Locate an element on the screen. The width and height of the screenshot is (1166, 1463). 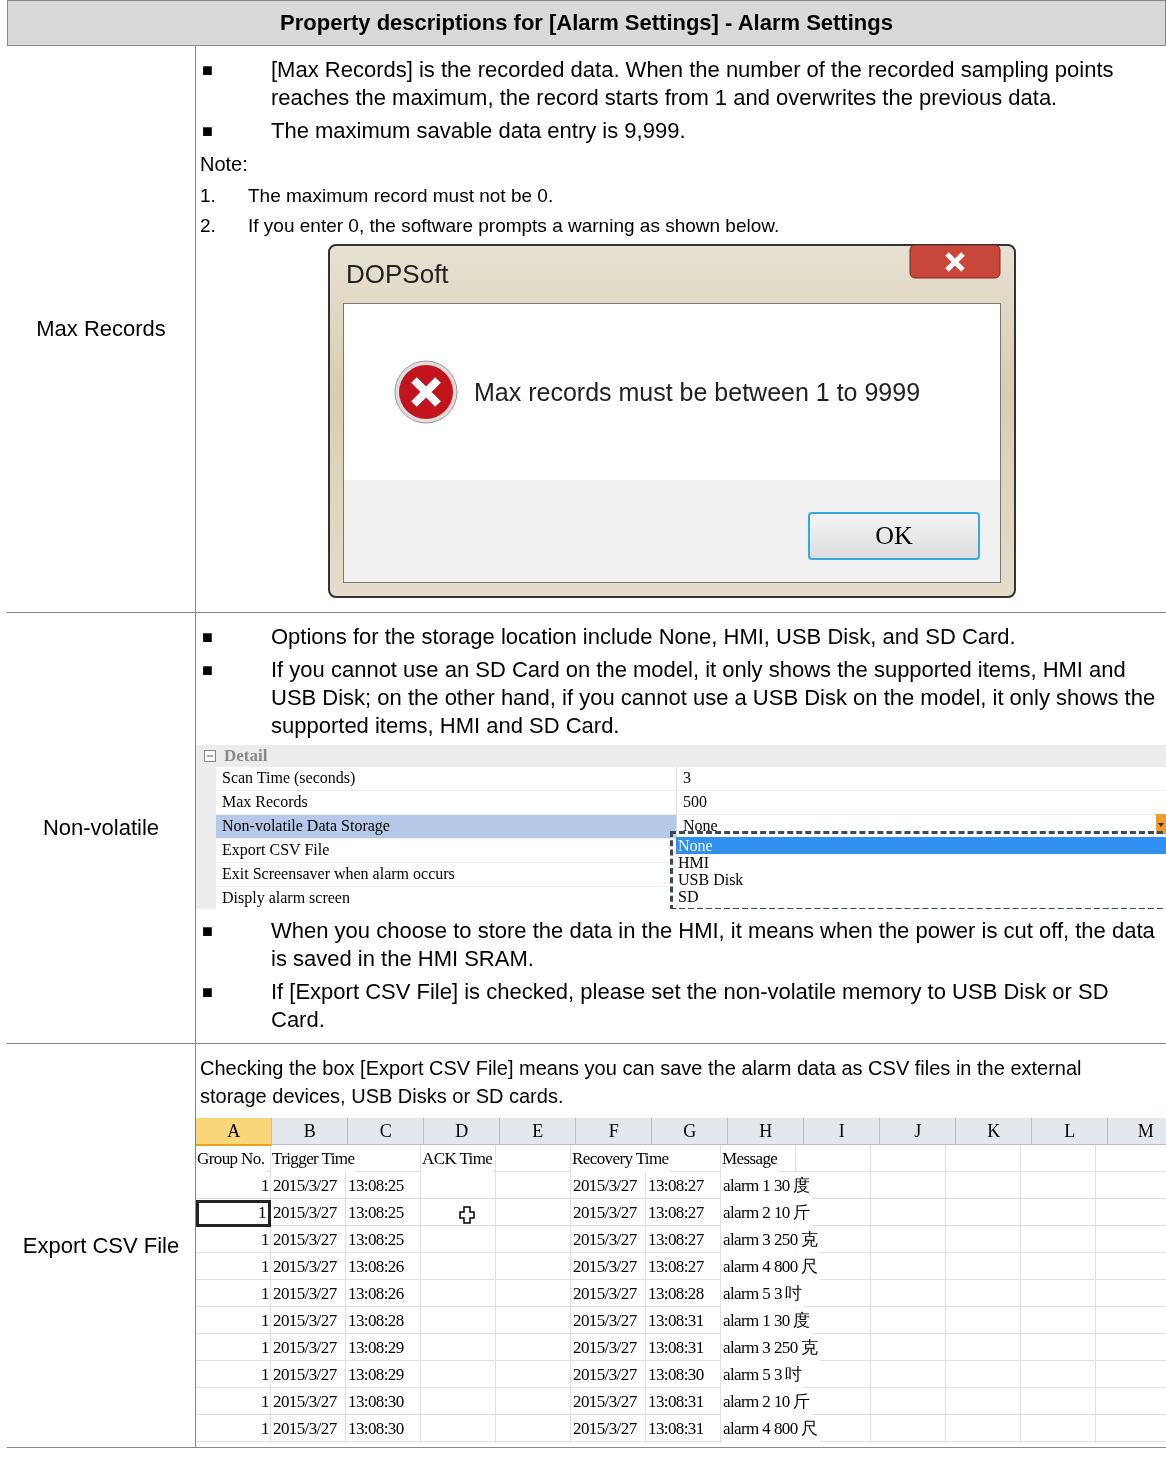
column-header: B is located at coordinates (310, 1131).